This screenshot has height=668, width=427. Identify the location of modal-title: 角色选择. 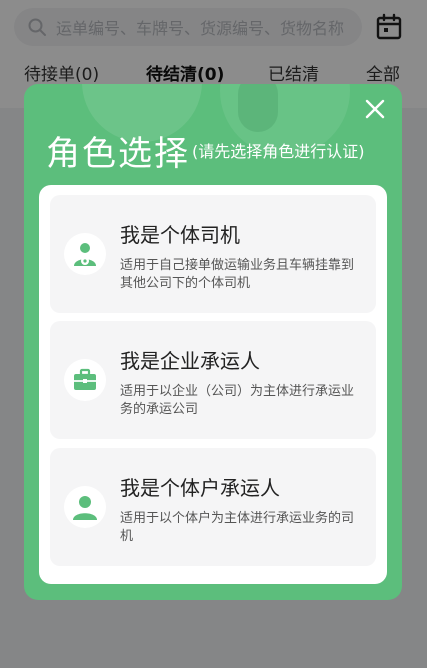
(118, 154).